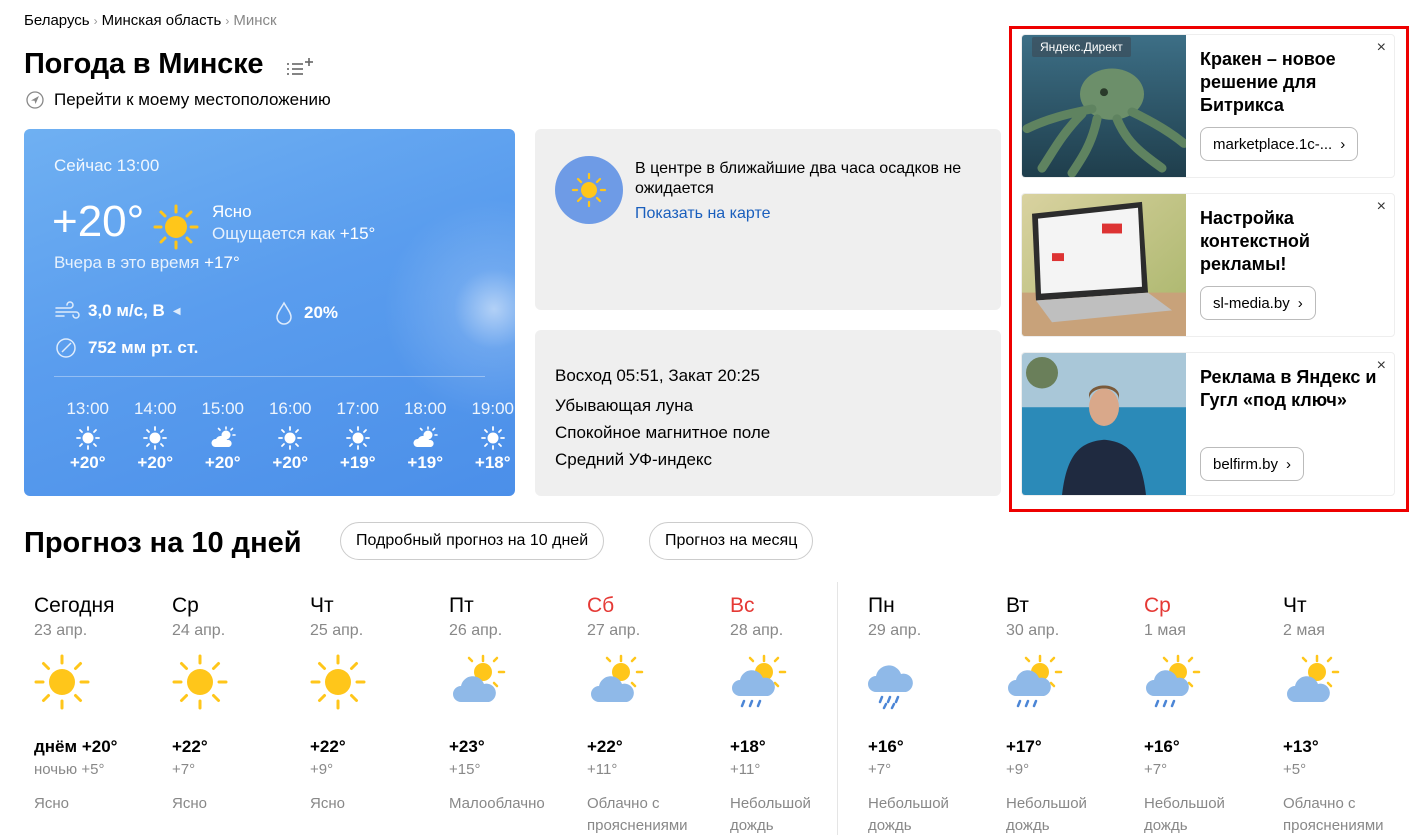 The image size is (1425, 835). I want to click on precipitation-badge, so click(589, 190).